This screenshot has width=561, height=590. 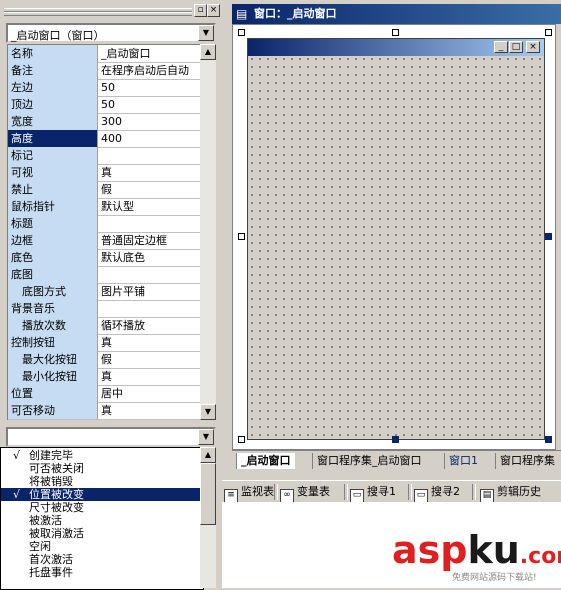 I want to click on property-row: 可视真, so click(x=104, y=173).